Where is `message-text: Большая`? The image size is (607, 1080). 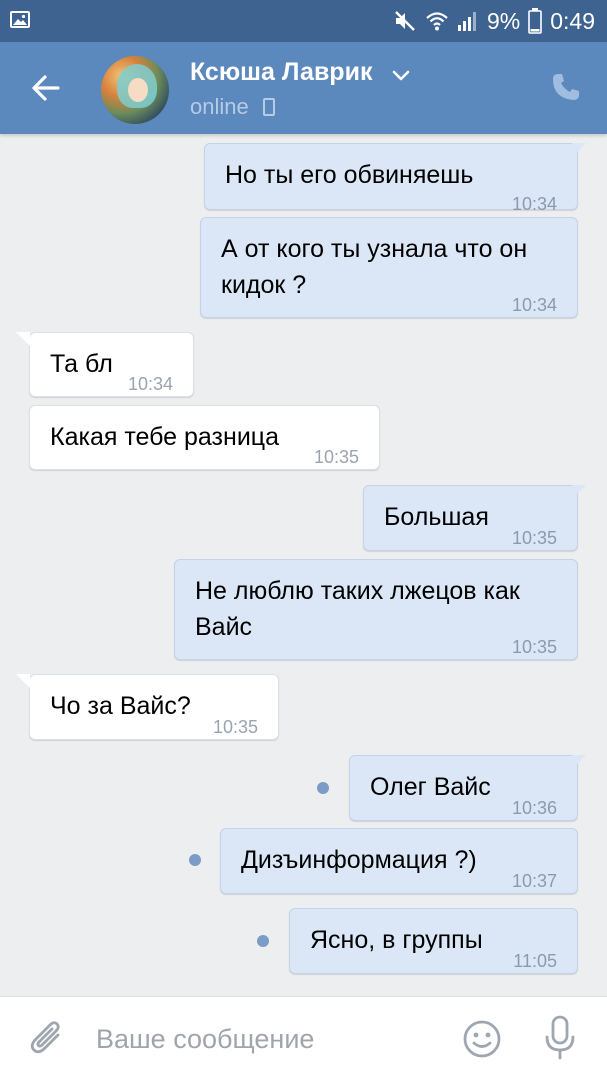
message-text: Большая is located at coordinates (436, 517).